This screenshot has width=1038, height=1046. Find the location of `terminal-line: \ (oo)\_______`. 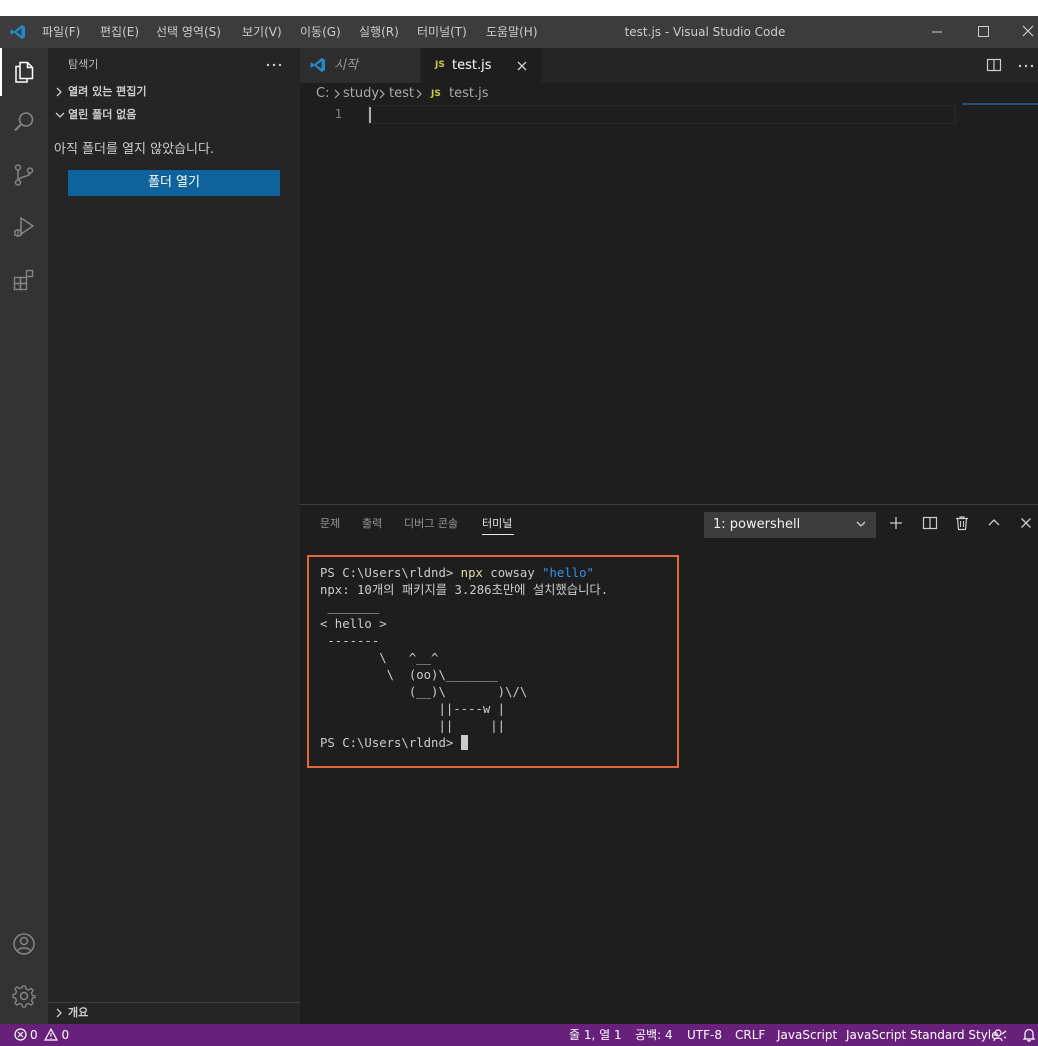

terminal-line: \ (oo)\_______ is located at coordinates (409, 675).